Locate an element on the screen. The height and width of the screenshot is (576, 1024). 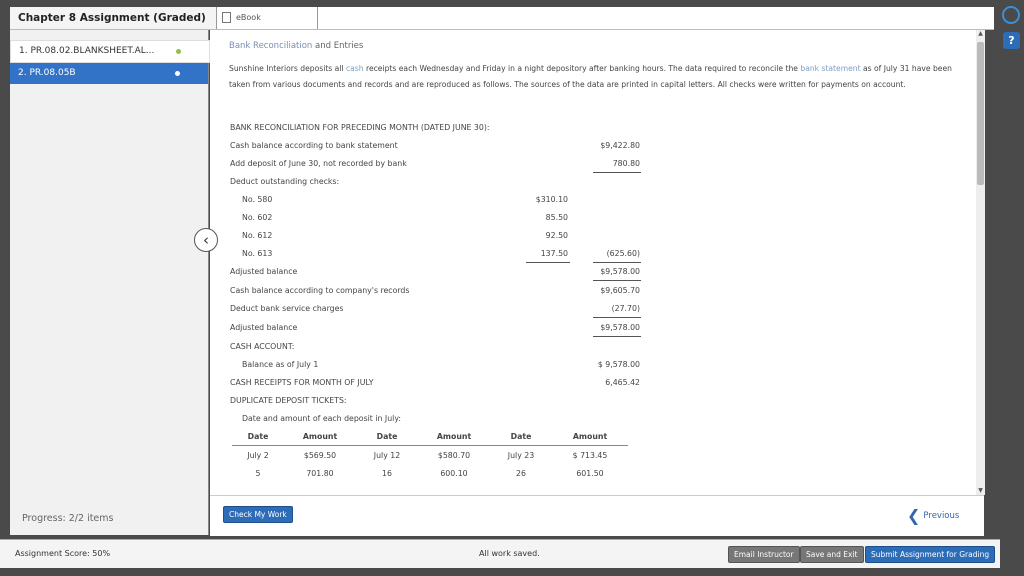
content-scrollbar: ▲ ▼ is located at coordinates (980, 262).